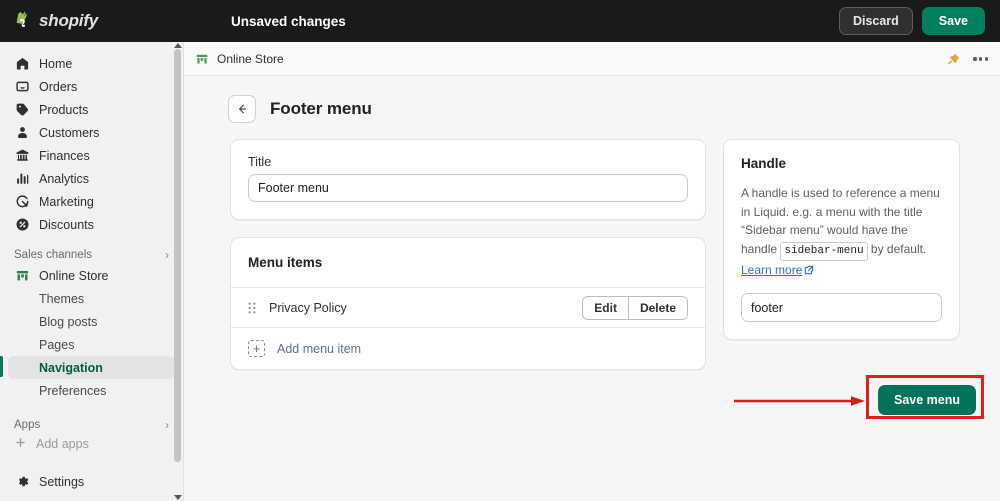 The height and width of the screenshot is (501, 1000). What do you see at coordinates (22, 87) in the screenshot?
I see `orders-inbox-icon` at bounding box center [22, 87].